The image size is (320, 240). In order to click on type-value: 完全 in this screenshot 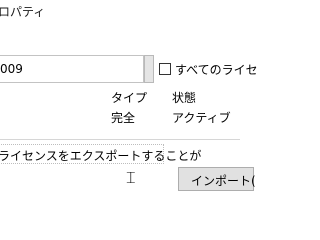, I will do `click(123, 118)`.